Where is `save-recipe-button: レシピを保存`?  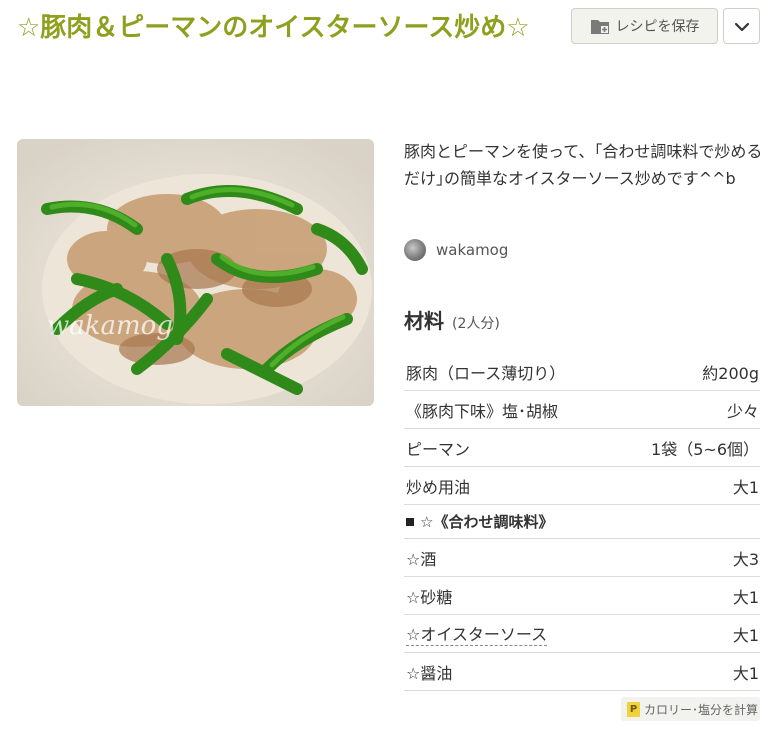 save-recipe-button: レシピを保存 is located at coordinates (644, 26).